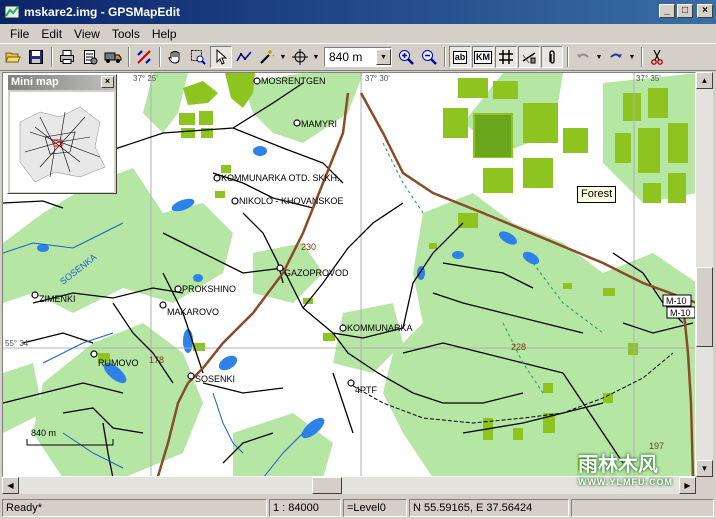 The image size is (716, 519). I want to click on floppy-disk-icon, so click(36, 57).